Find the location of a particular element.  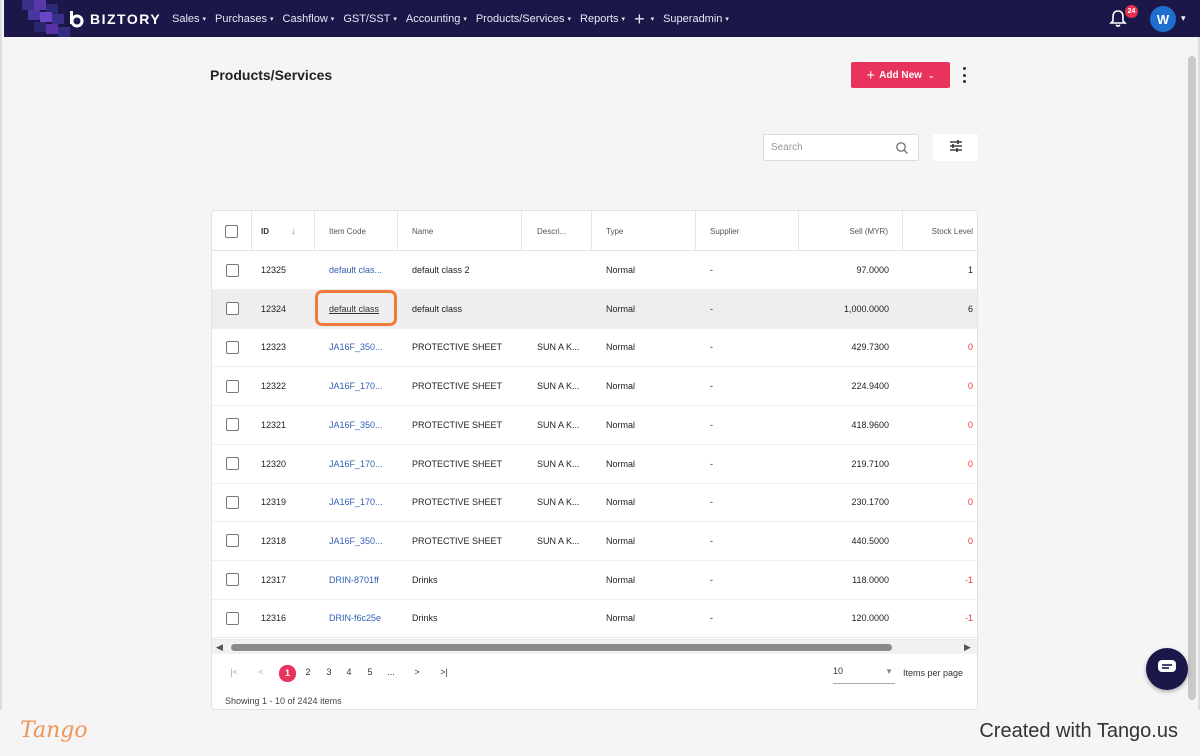

page-button-1: 1 is located at coordinates (287, 673).